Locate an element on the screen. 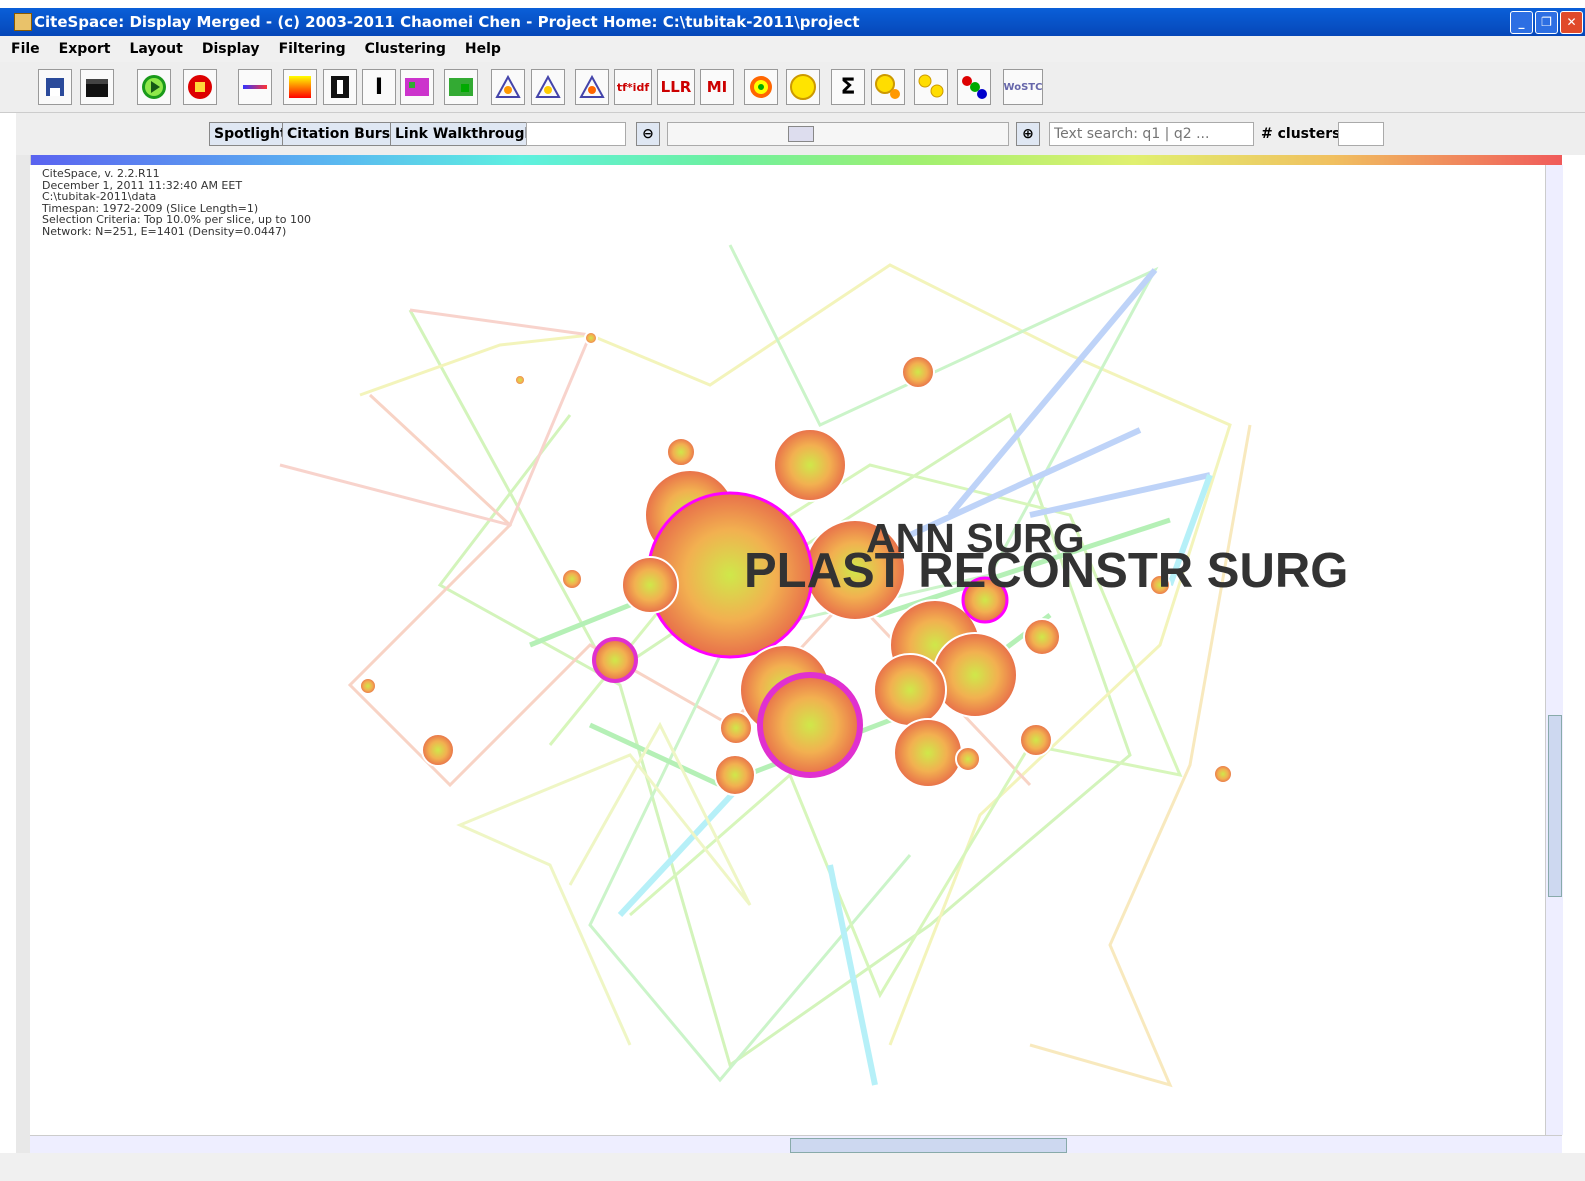 This screenshot has width=1585, height=1181. maximize-button: ❐ is located at coordinates (1546, 22).